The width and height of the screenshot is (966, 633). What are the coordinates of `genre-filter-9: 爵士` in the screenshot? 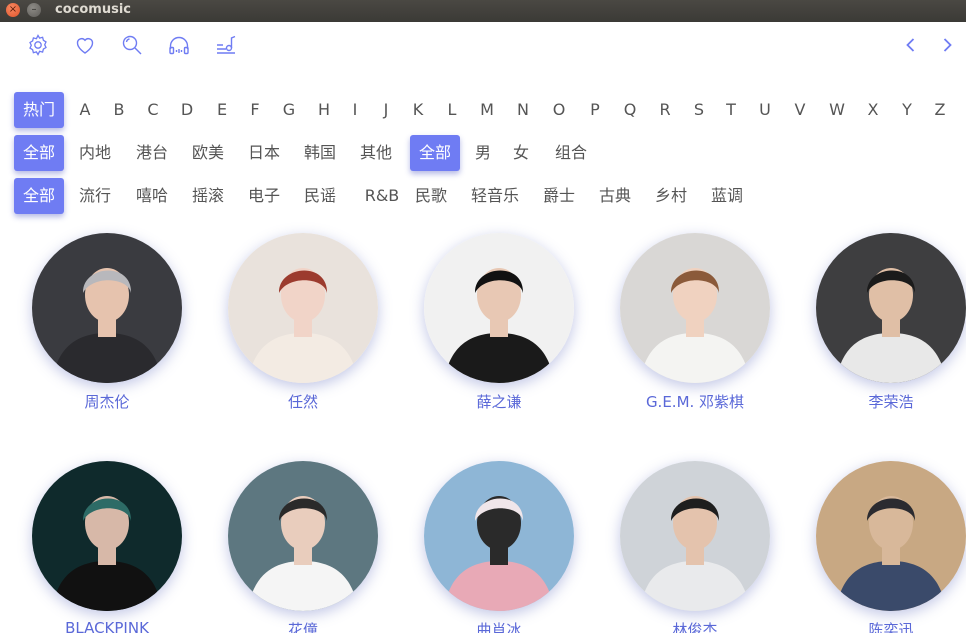 It's located at (559, 196).